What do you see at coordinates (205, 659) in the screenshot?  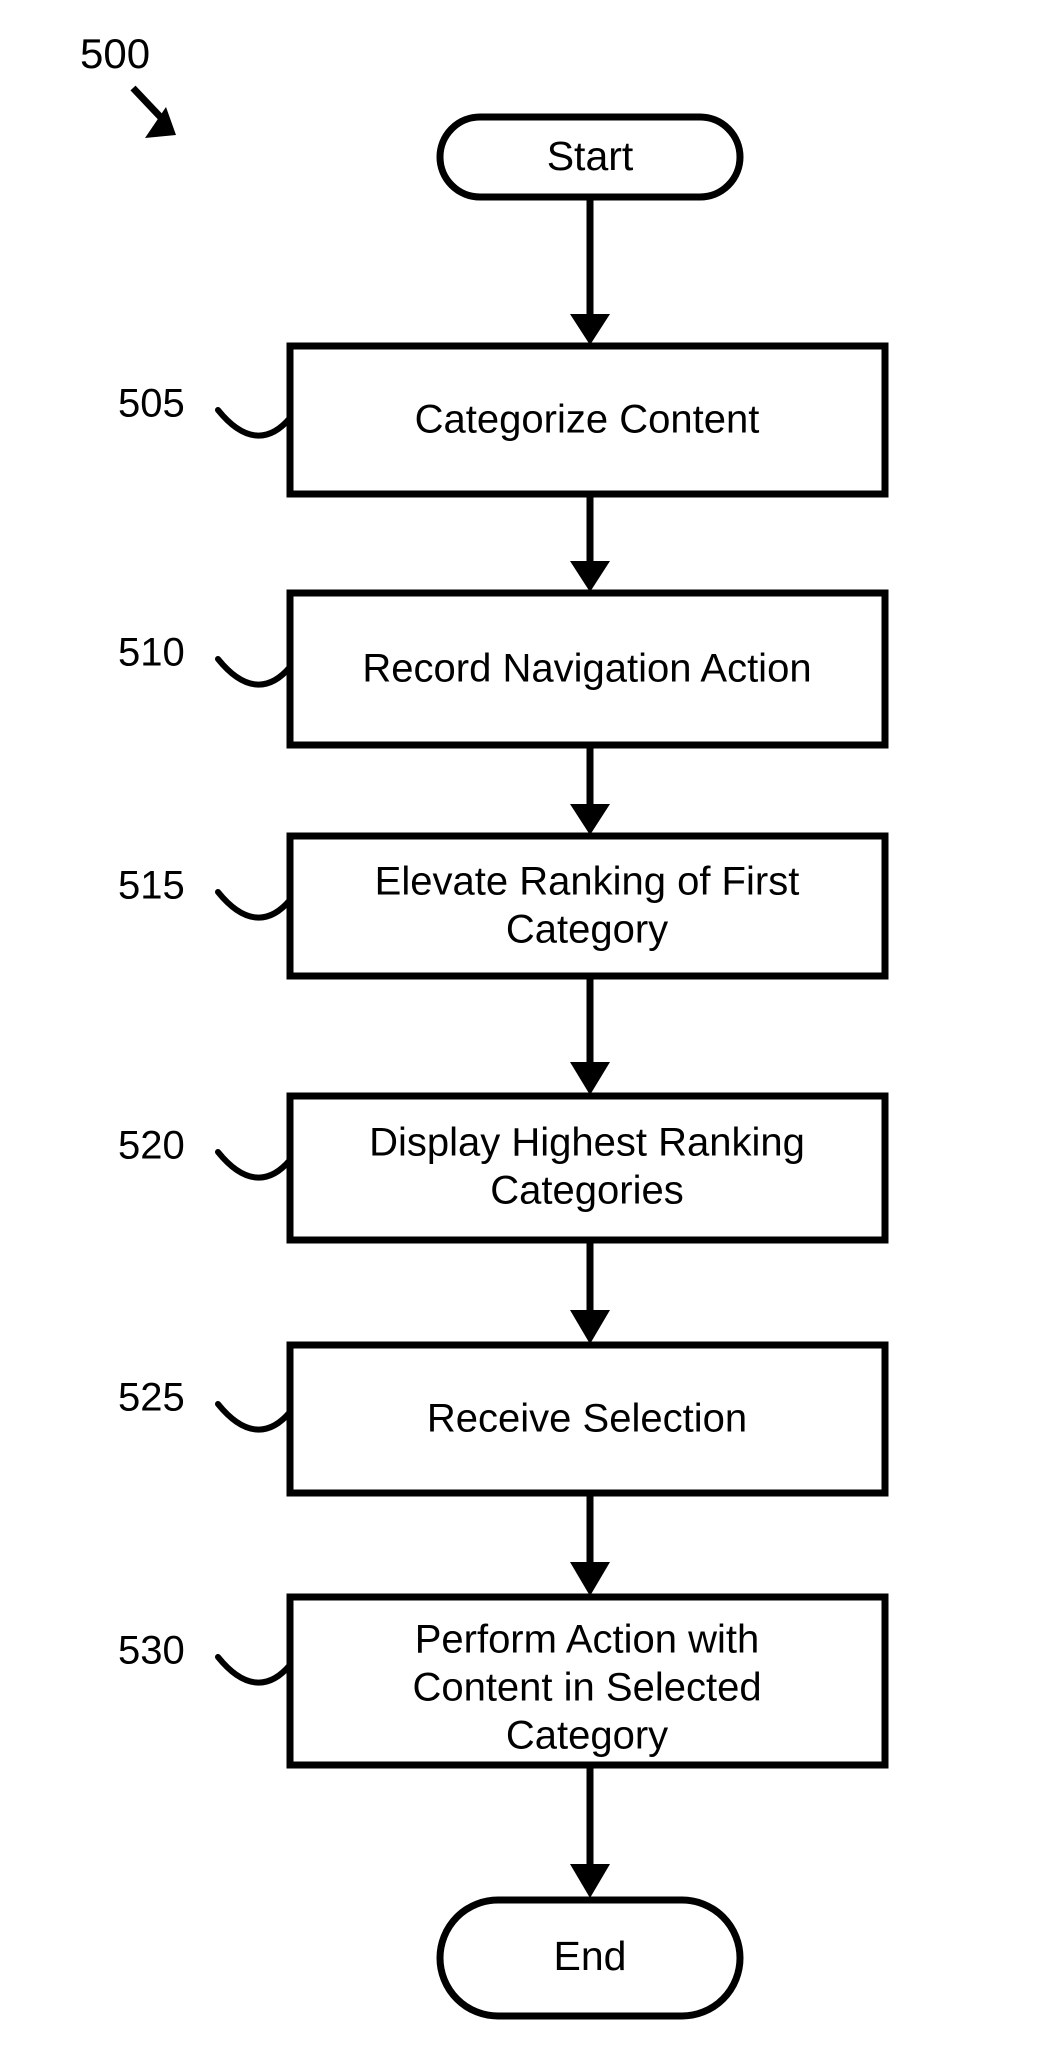 I see `reference-leader-510: 510` at bounding box center [205, 659].